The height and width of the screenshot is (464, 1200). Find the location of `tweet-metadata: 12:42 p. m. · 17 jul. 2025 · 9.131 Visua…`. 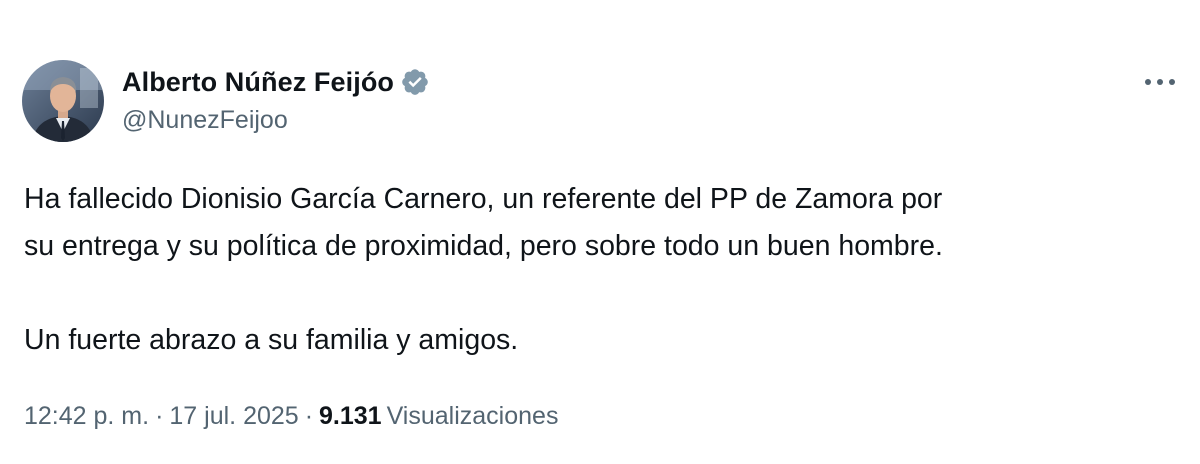

tweet-metadata: 12:42 p. m. · 17 jul. 2025 · 9.131 Visua… is located at coordinates (291, 416).